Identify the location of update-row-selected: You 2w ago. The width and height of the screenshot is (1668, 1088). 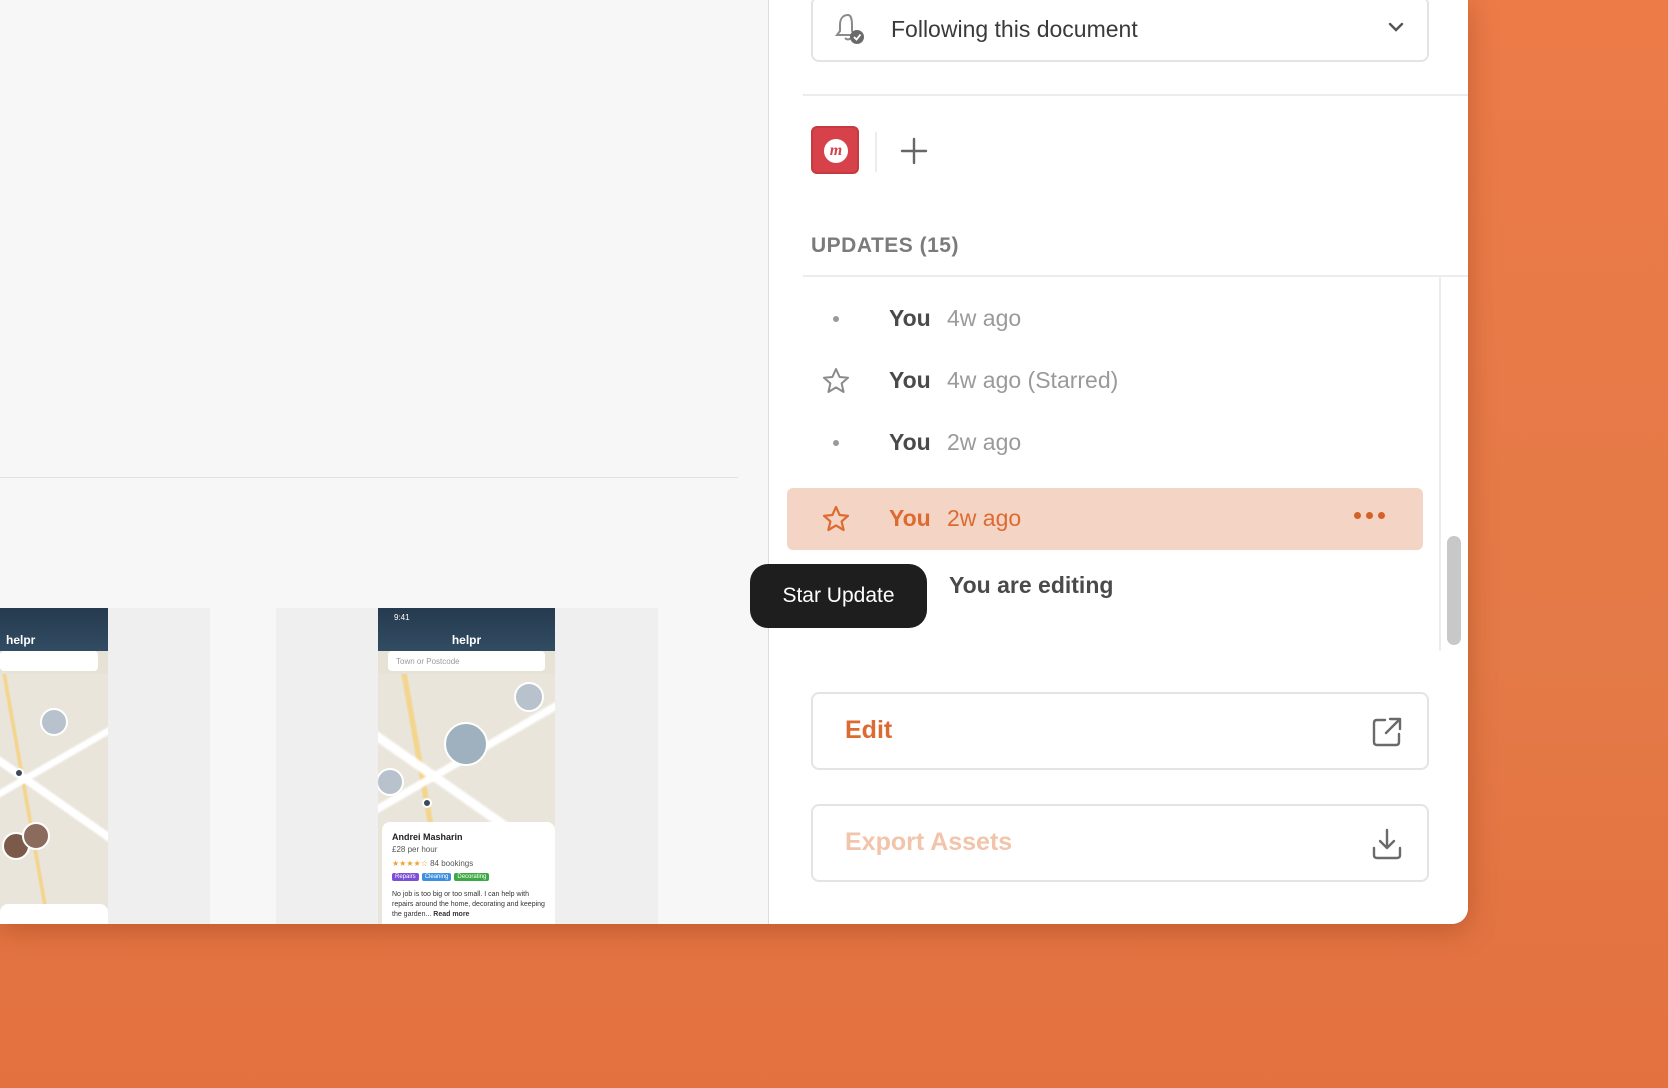
(1105, 519).